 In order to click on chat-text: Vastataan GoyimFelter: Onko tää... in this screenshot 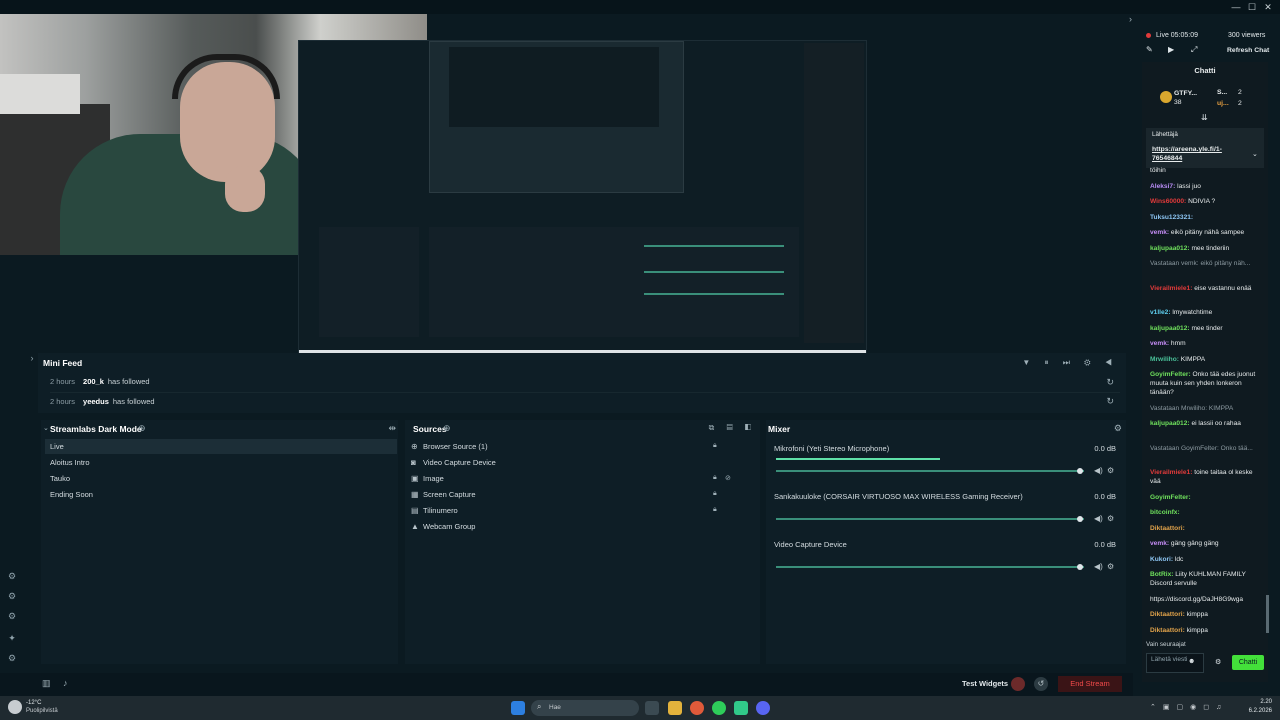, I will do `click(1201, 448)`.